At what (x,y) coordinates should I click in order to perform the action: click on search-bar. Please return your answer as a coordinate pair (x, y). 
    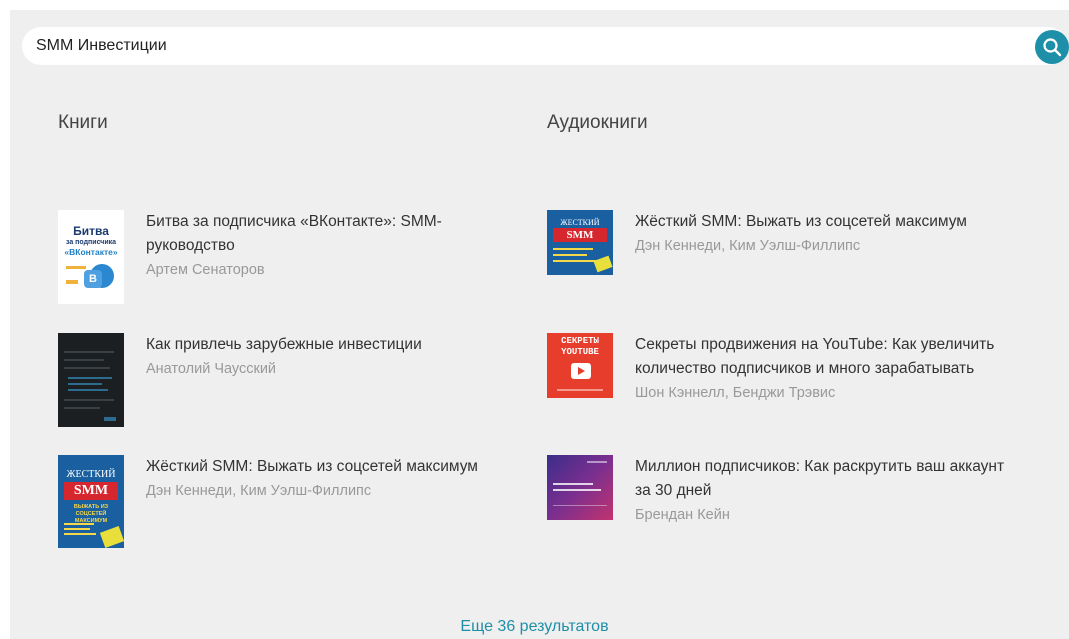
    Looking at the image, I should click on (544, 46).